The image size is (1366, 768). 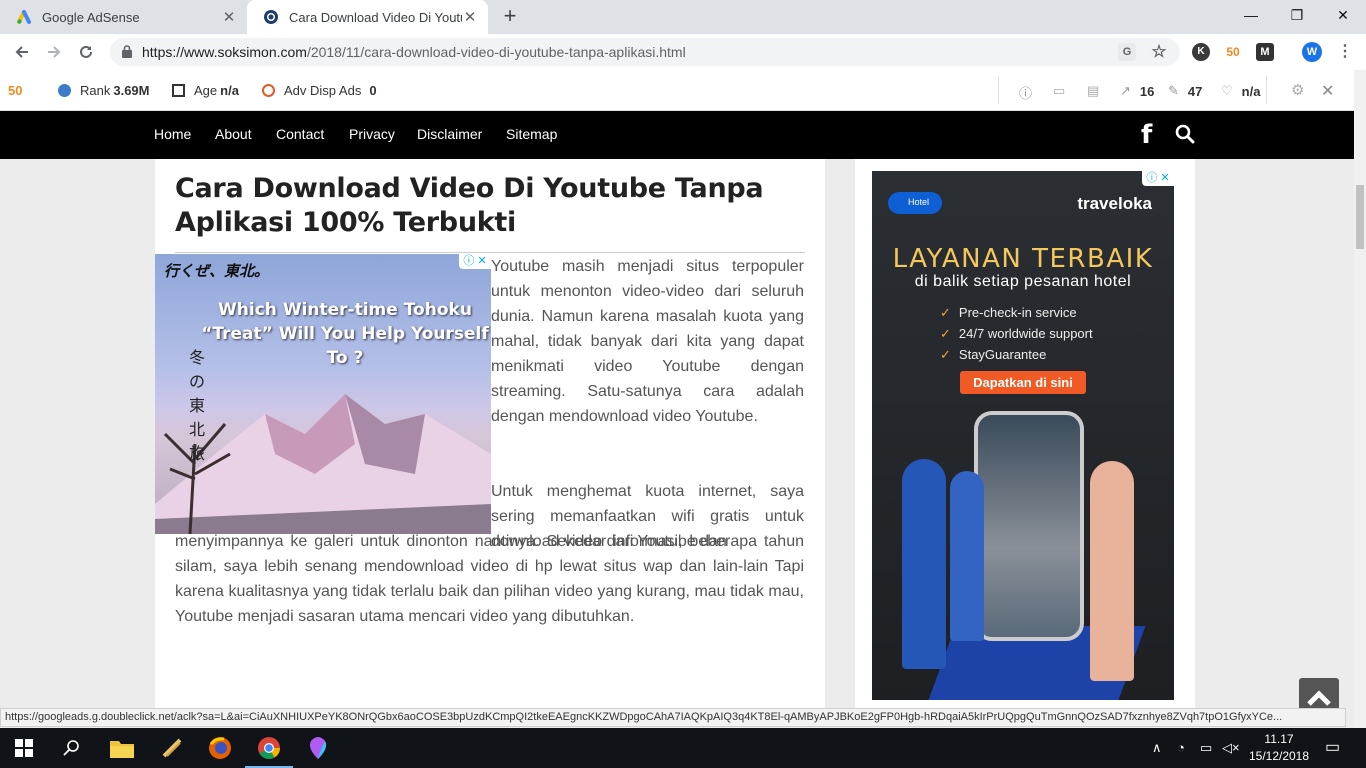 What do you see at coordinates (1251, 16) in the screenshot?
I see `minimize-button: —` at bounding box center [1251, 16].